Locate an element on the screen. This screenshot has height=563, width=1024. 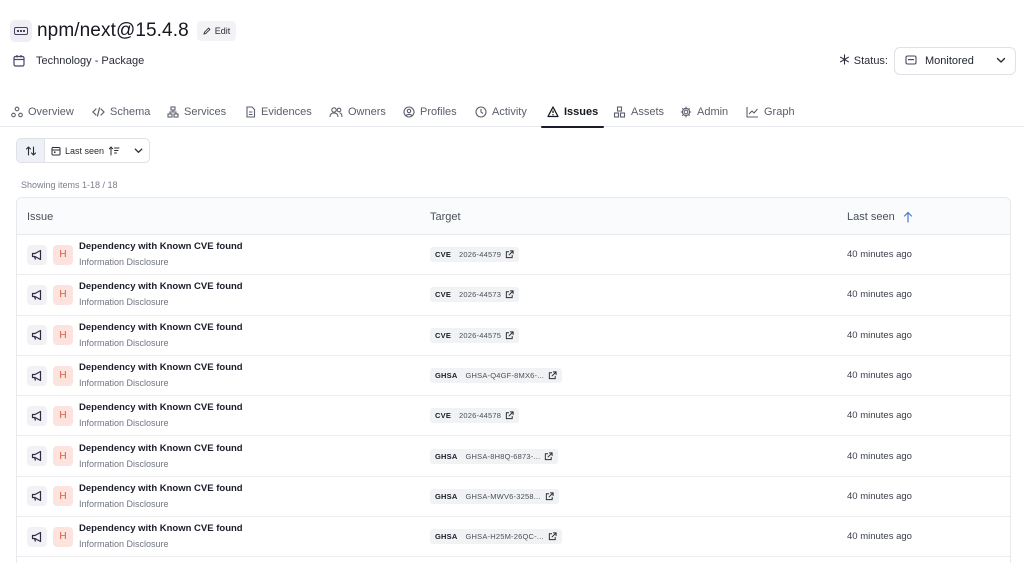
tab-owners: Owners is located at coordinates (357, 111).